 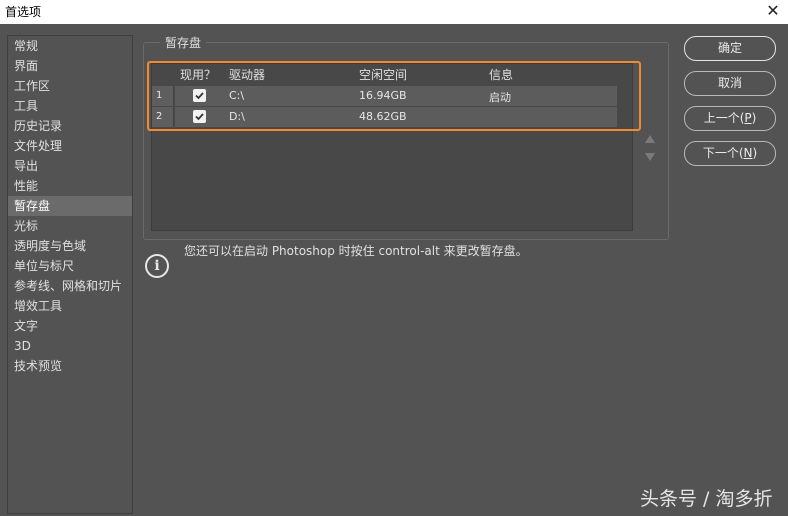 What do you see at coordinates (394, 12) in the screenshot?
I see `title-bar: 首选项 ✕` at bounding box center [394, 12].